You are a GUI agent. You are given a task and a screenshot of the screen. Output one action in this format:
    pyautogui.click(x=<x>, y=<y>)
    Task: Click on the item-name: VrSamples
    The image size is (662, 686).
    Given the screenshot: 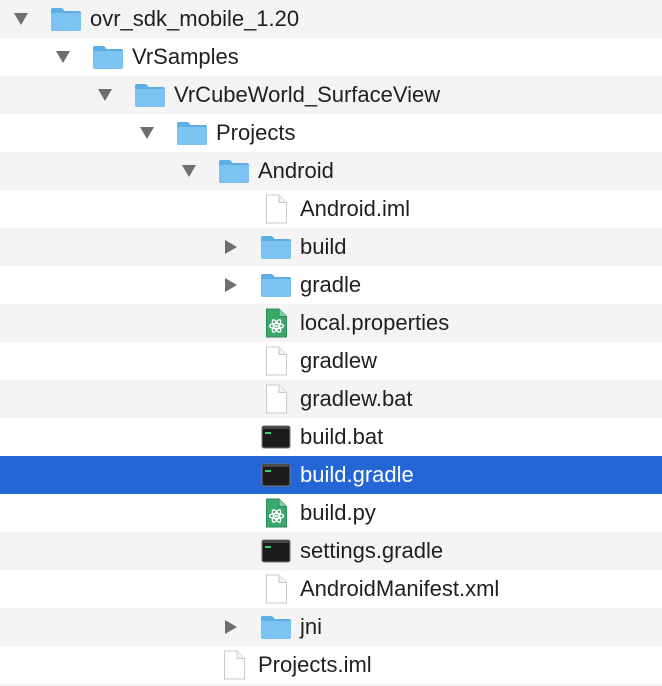 What is the action you would take?
    pyautogui.click(x=185, y=56)
    